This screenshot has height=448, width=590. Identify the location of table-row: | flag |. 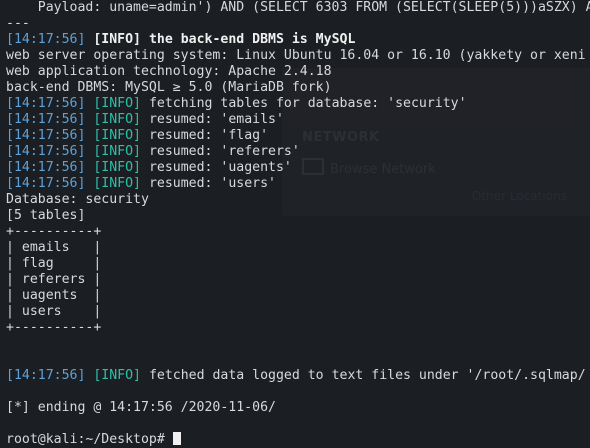
(54, 263).